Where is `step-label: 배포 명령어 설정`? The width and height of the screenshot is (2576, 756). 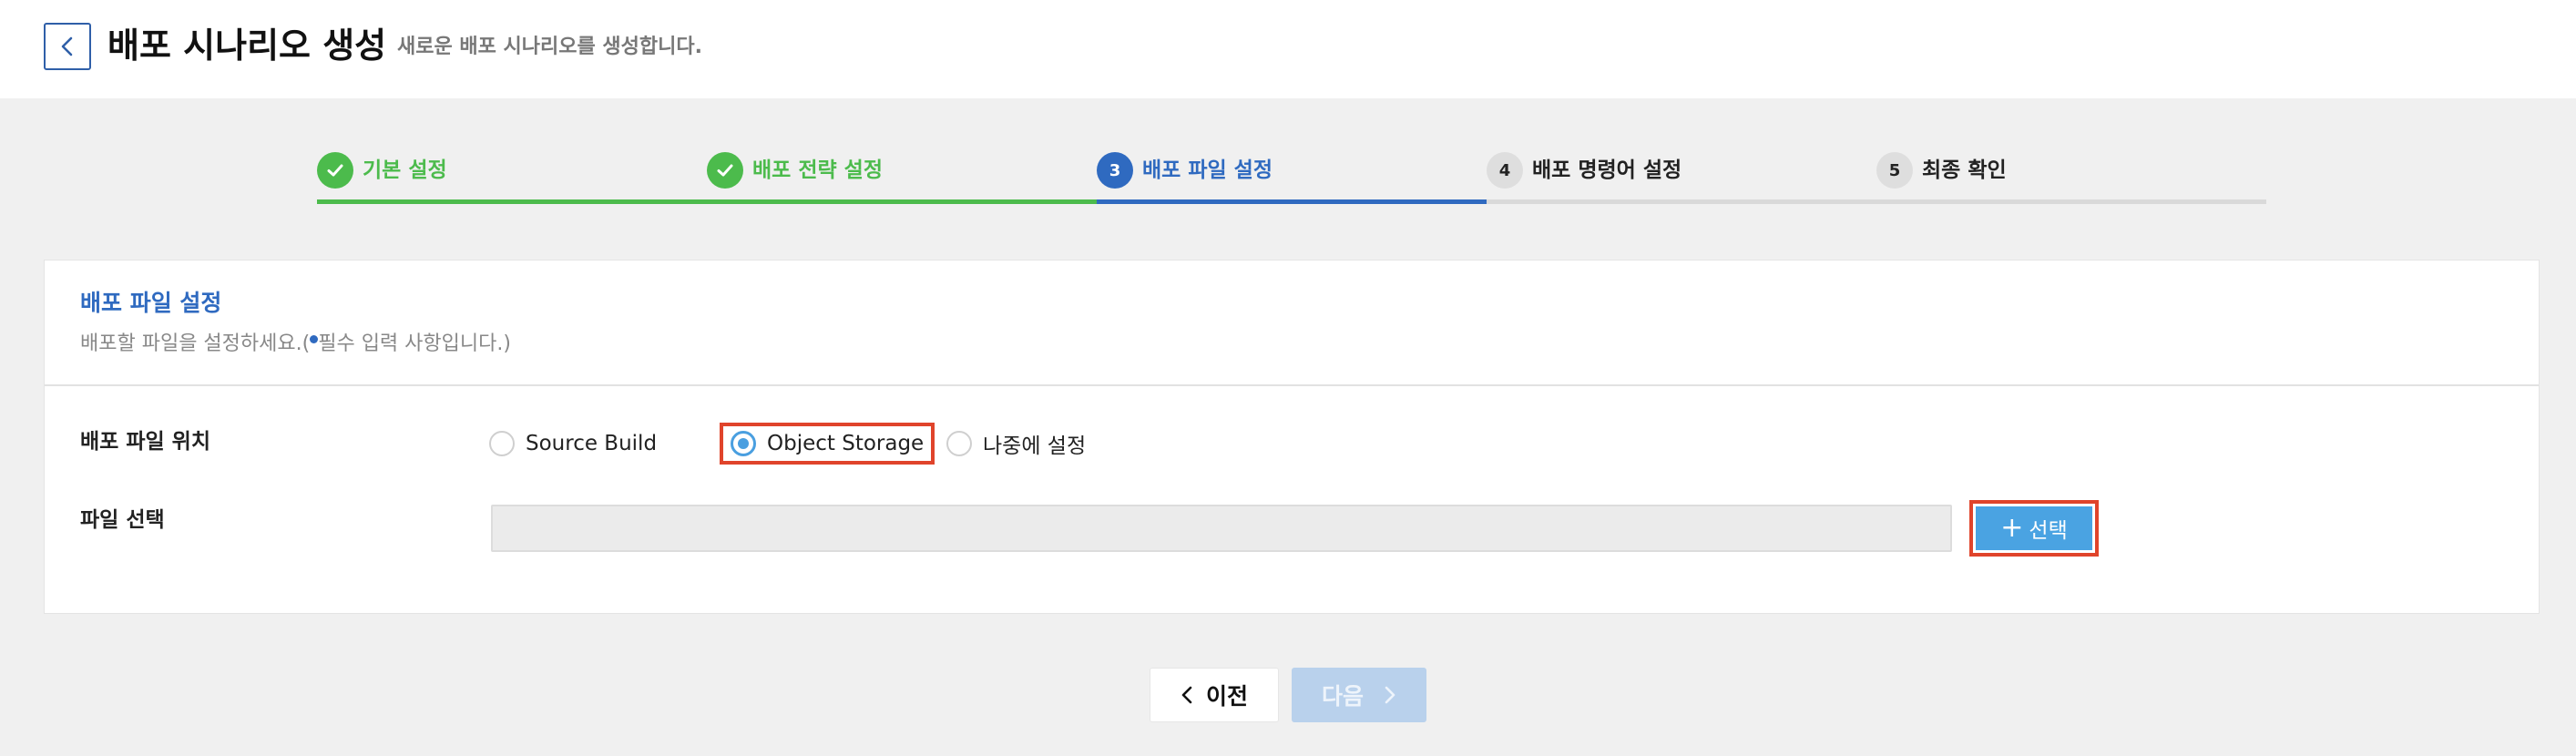 step-label: 배포 명령어 설정 is located at coordinates (1607, 170).